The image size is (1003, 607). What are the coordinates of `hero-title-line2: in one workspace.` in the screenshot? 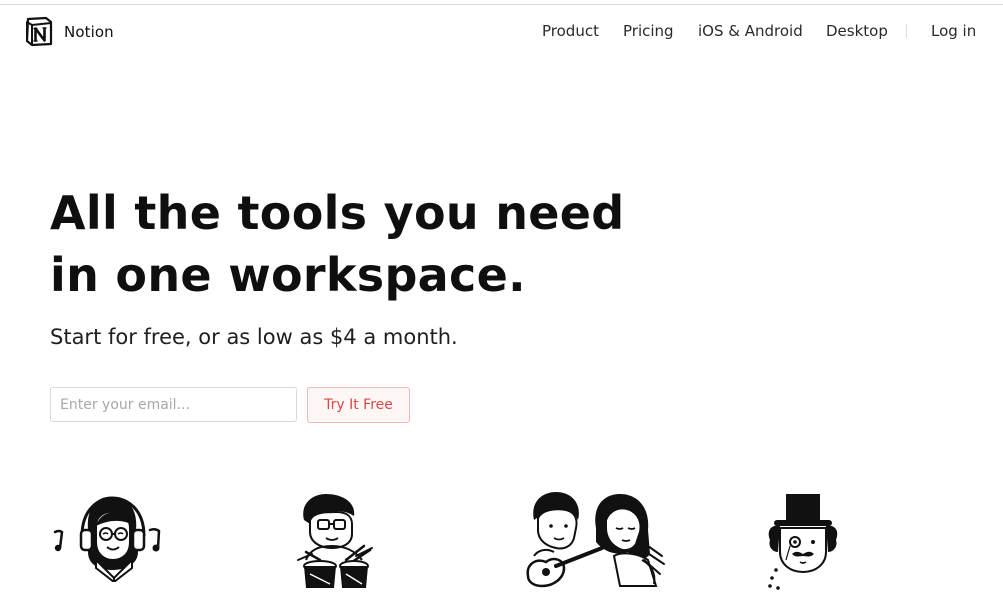 It's located at (288, 275).